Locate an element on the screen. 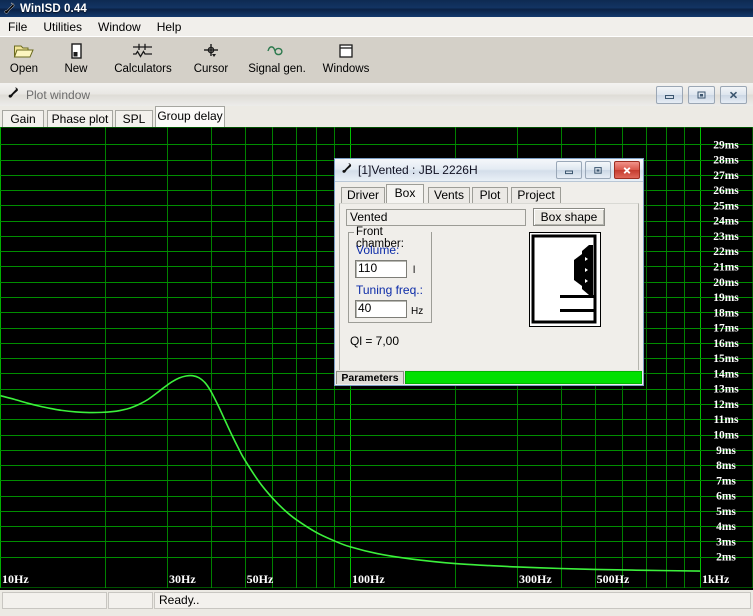  box-shape-preview is located at coordinates (565, 279).